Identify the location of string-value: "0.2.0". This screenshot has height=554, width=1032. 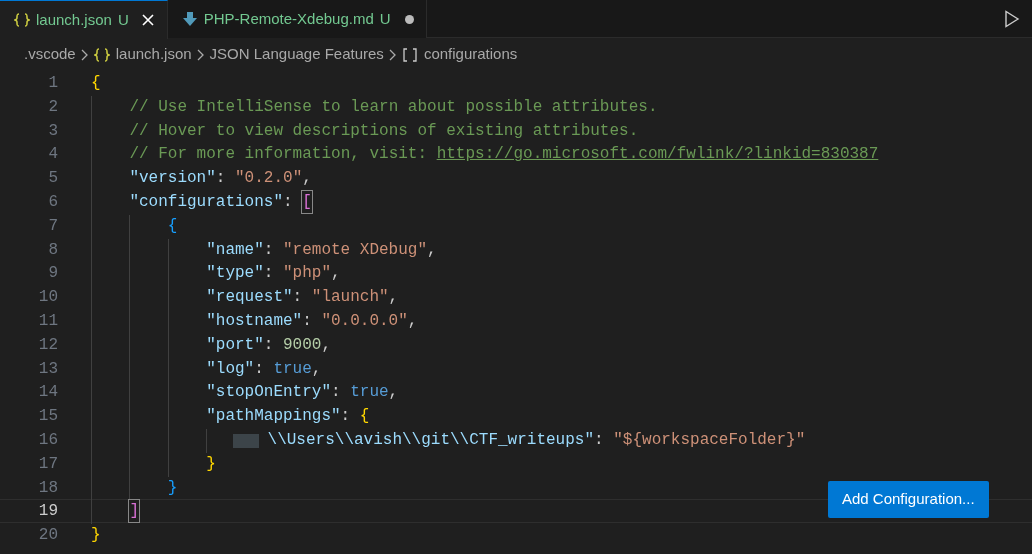
(269, 178).